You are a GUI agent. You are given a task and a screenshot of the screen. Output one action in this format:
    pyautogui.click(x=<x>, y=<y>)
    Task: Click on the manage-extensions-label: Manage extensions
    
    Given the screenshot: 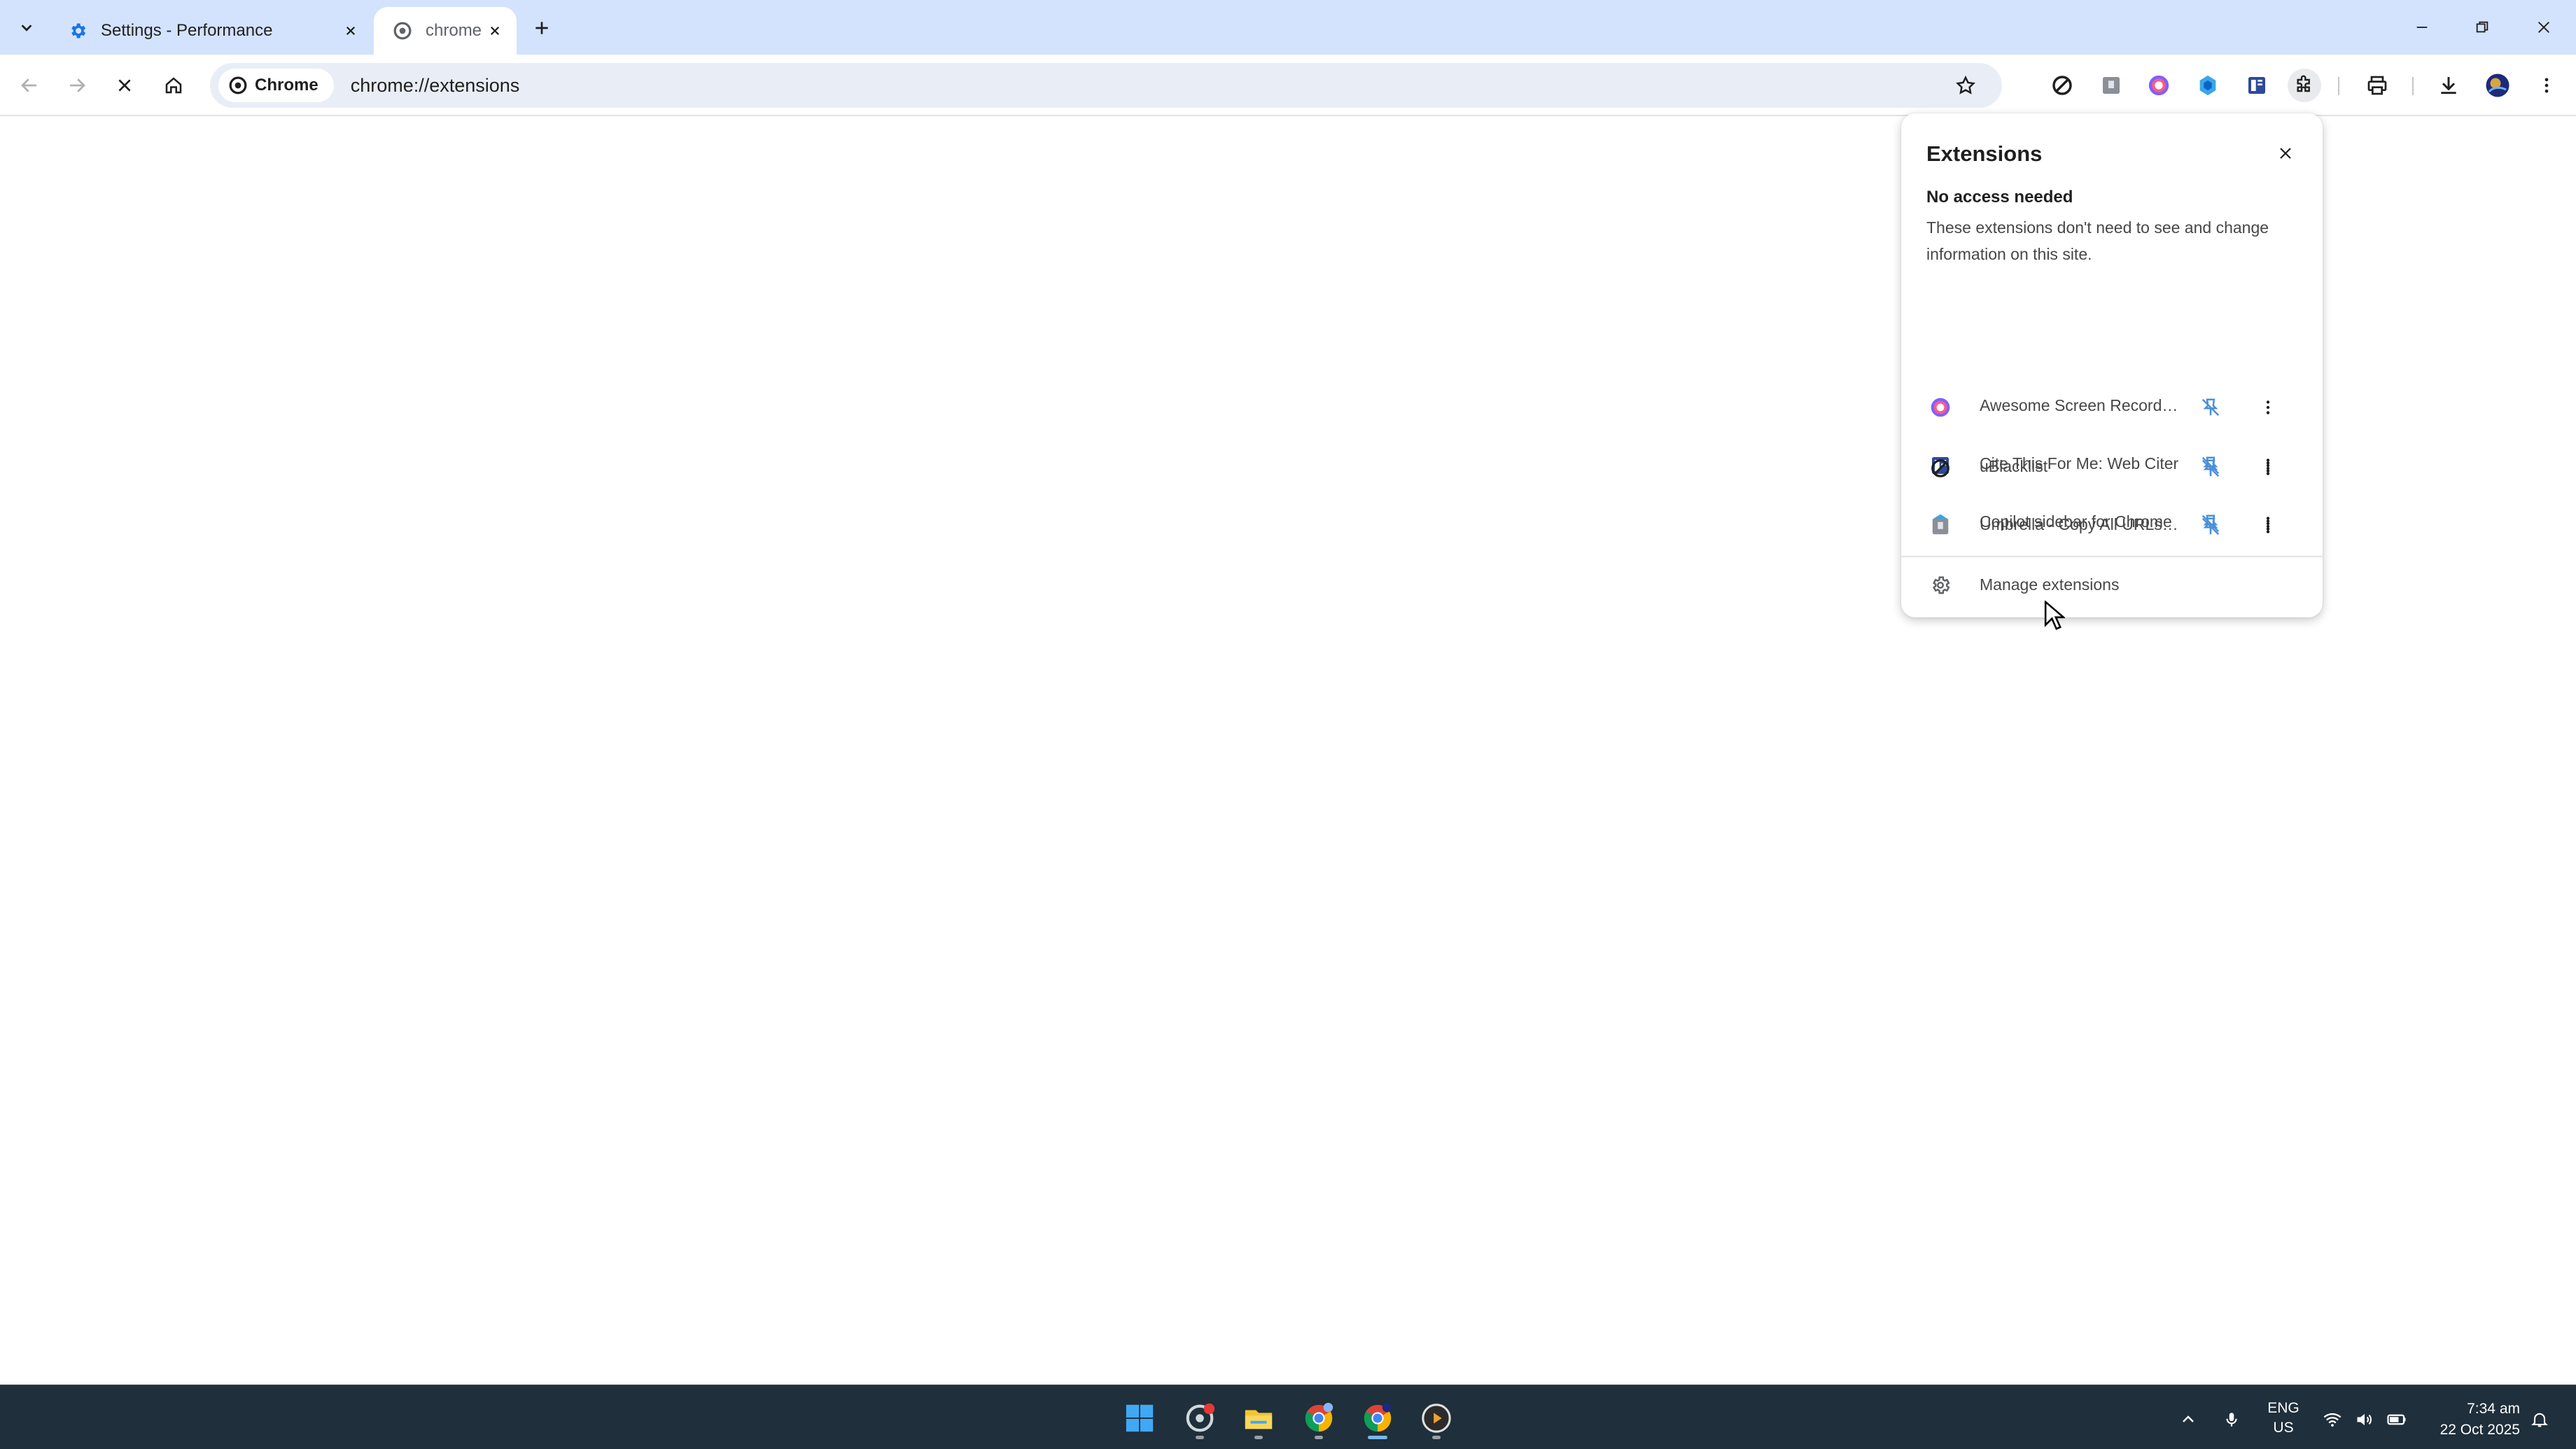 What is the action you would take?
    pyautogui.click(x=2050, y=584)
    